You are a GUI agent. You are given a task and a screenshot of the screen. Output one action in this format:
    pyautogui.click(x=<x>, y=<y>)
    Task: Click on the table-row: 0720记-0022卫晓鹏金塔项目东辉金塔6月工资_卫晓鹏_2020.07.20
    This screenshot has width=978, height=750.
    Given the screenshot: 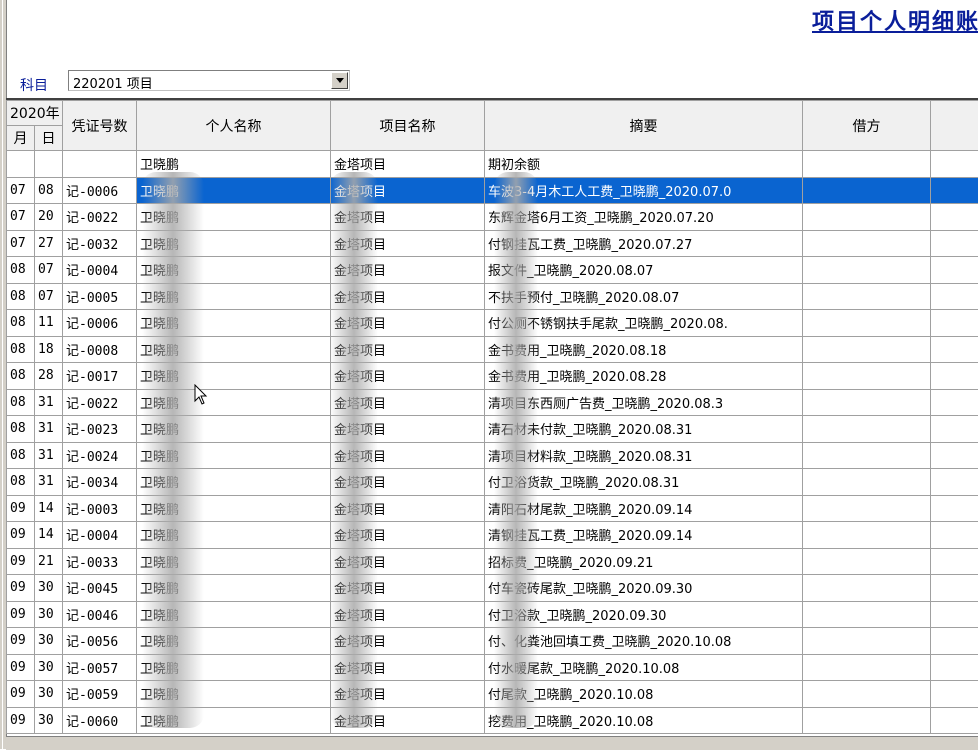 What is the action you would take?
    pyautogui.click(x=492, y=217)
    